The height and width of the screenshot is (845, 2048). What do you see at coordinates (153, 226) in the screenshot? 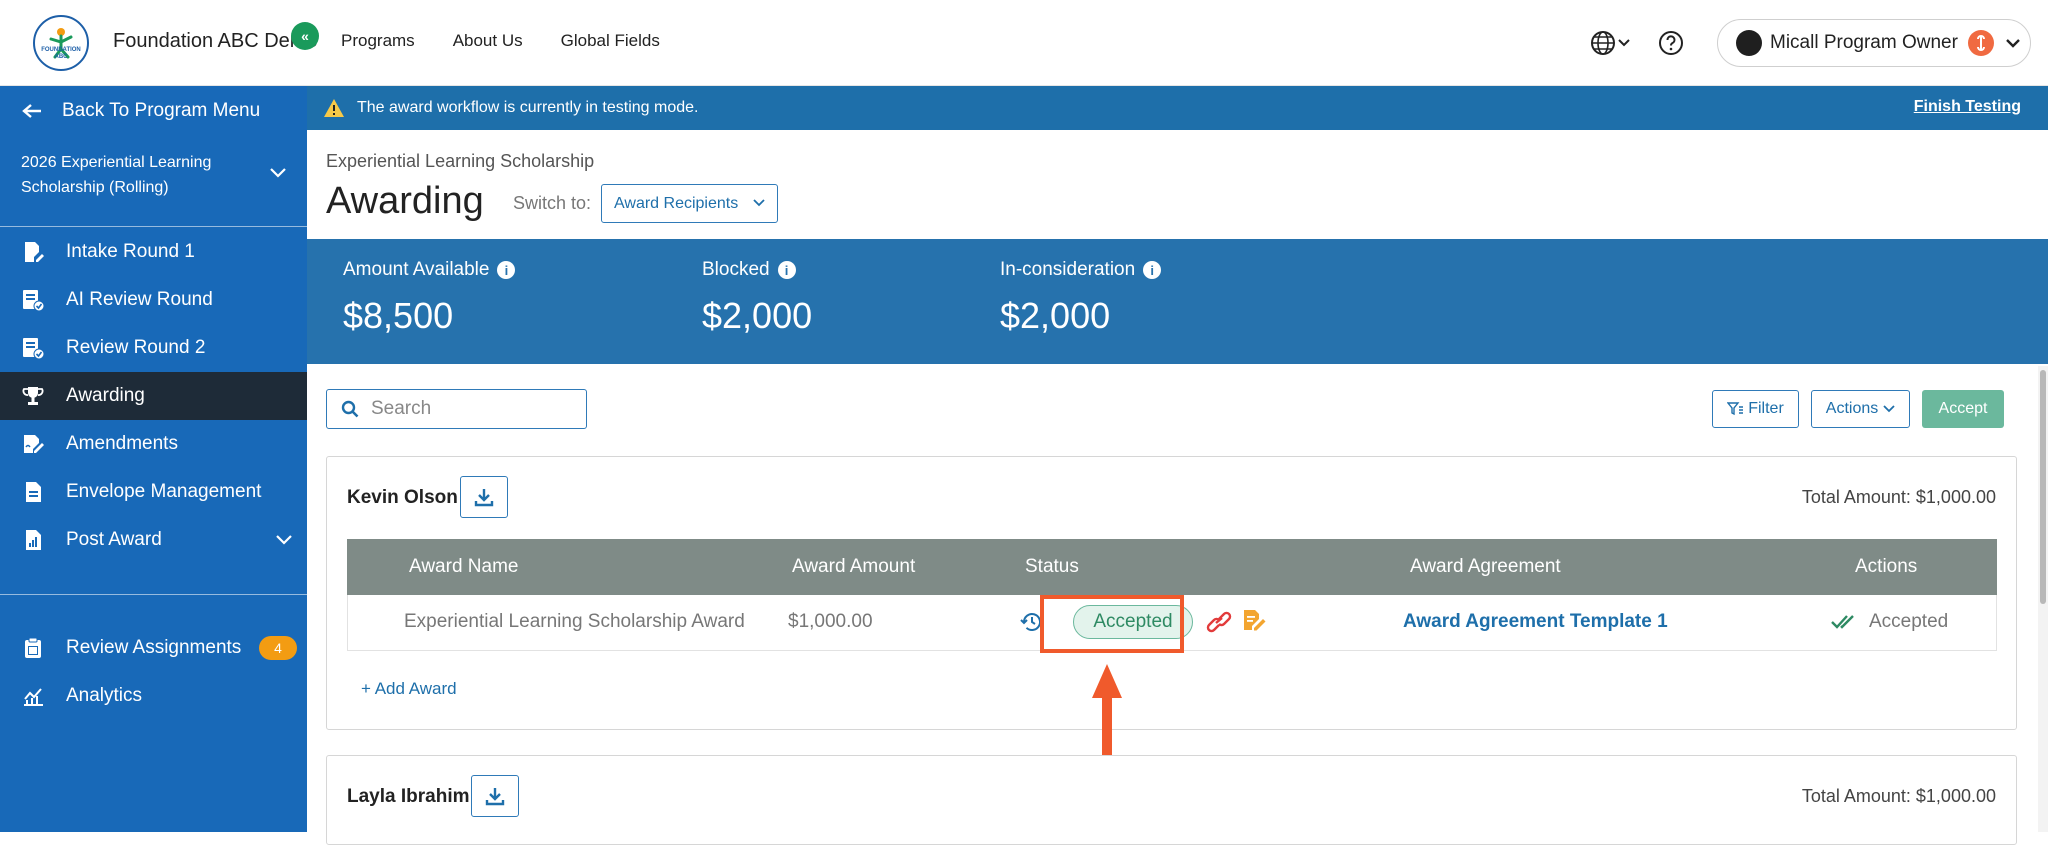
I see `sidebar-divider` at bounding box center [153, 226].